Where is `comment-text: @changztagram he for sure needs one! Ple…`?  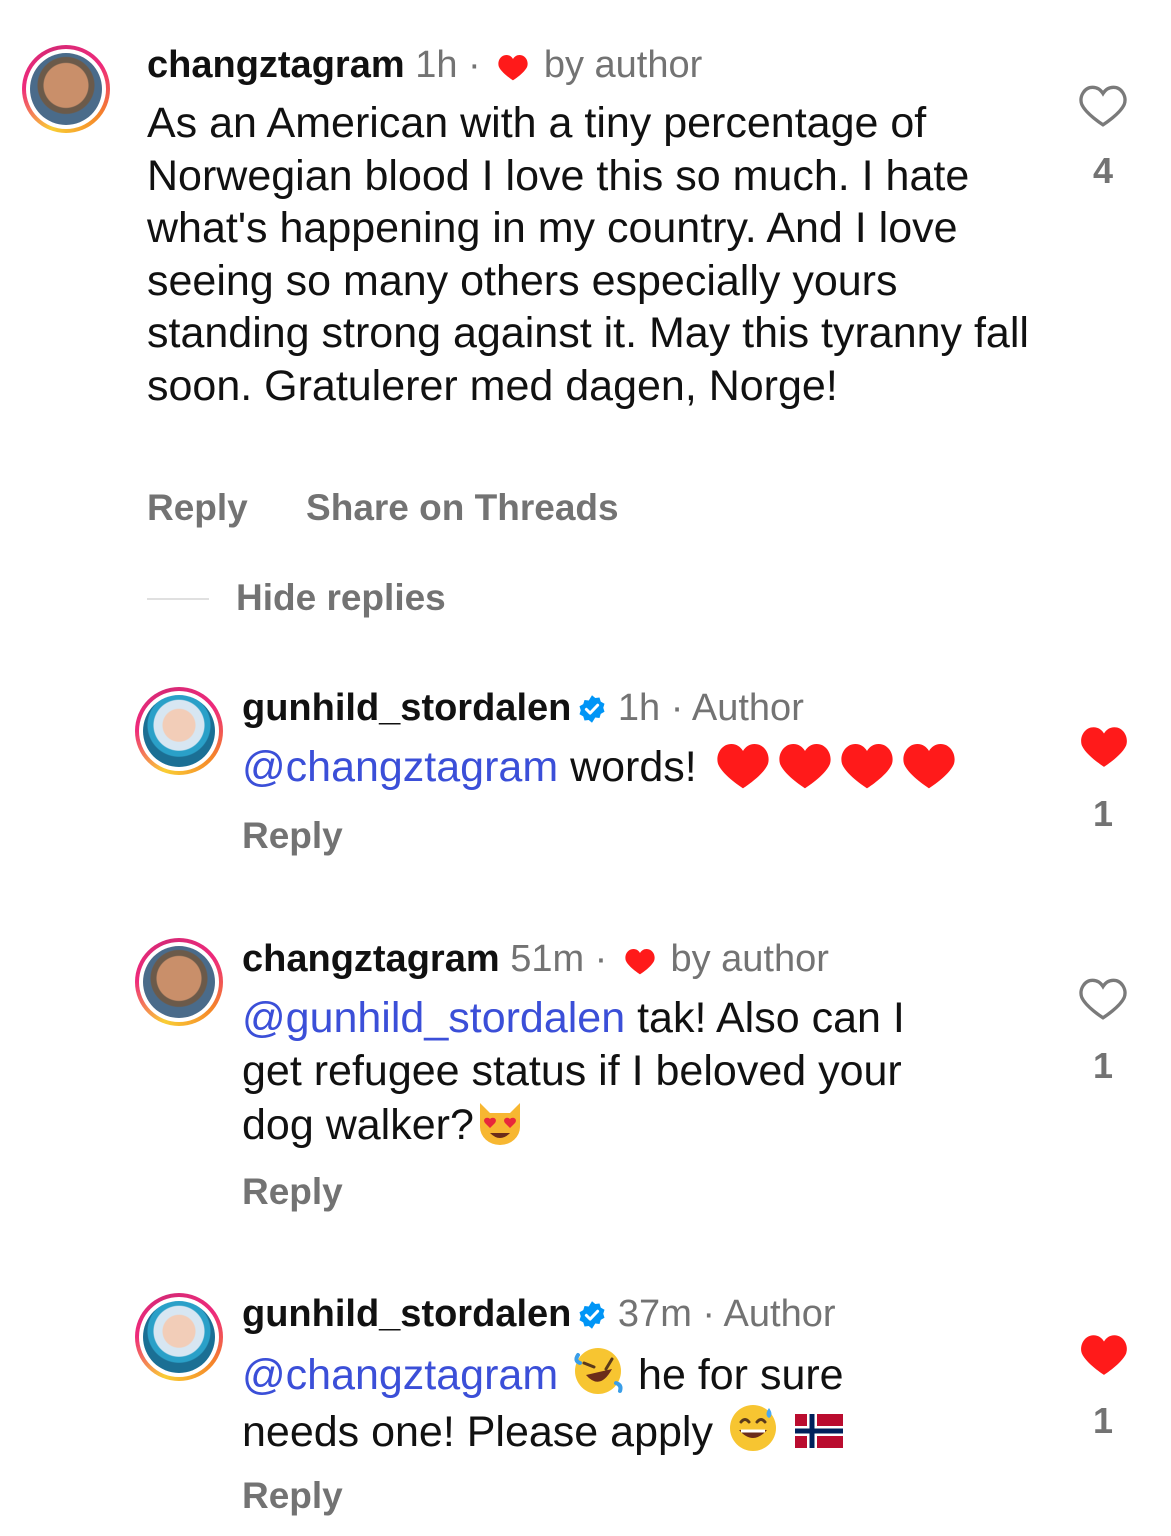
comment-text: @changztagram he for sure needs one! Ple… is located at coordinates (652, 1401).